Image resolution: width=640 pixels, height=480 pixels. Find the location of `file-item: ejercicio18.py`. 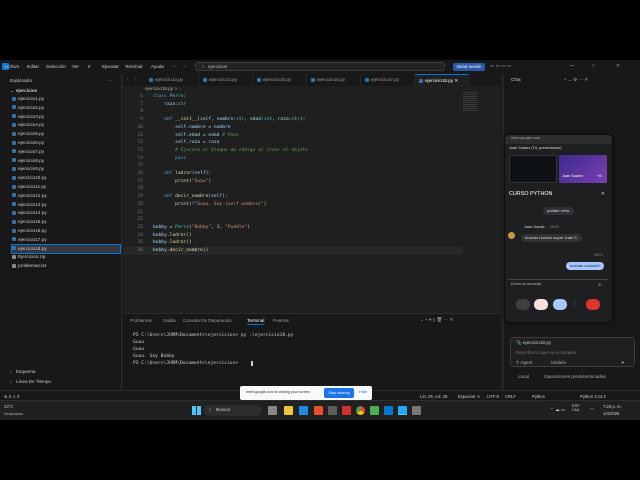

file-item: ejercicio18.py is located at coordinates (66, 249).